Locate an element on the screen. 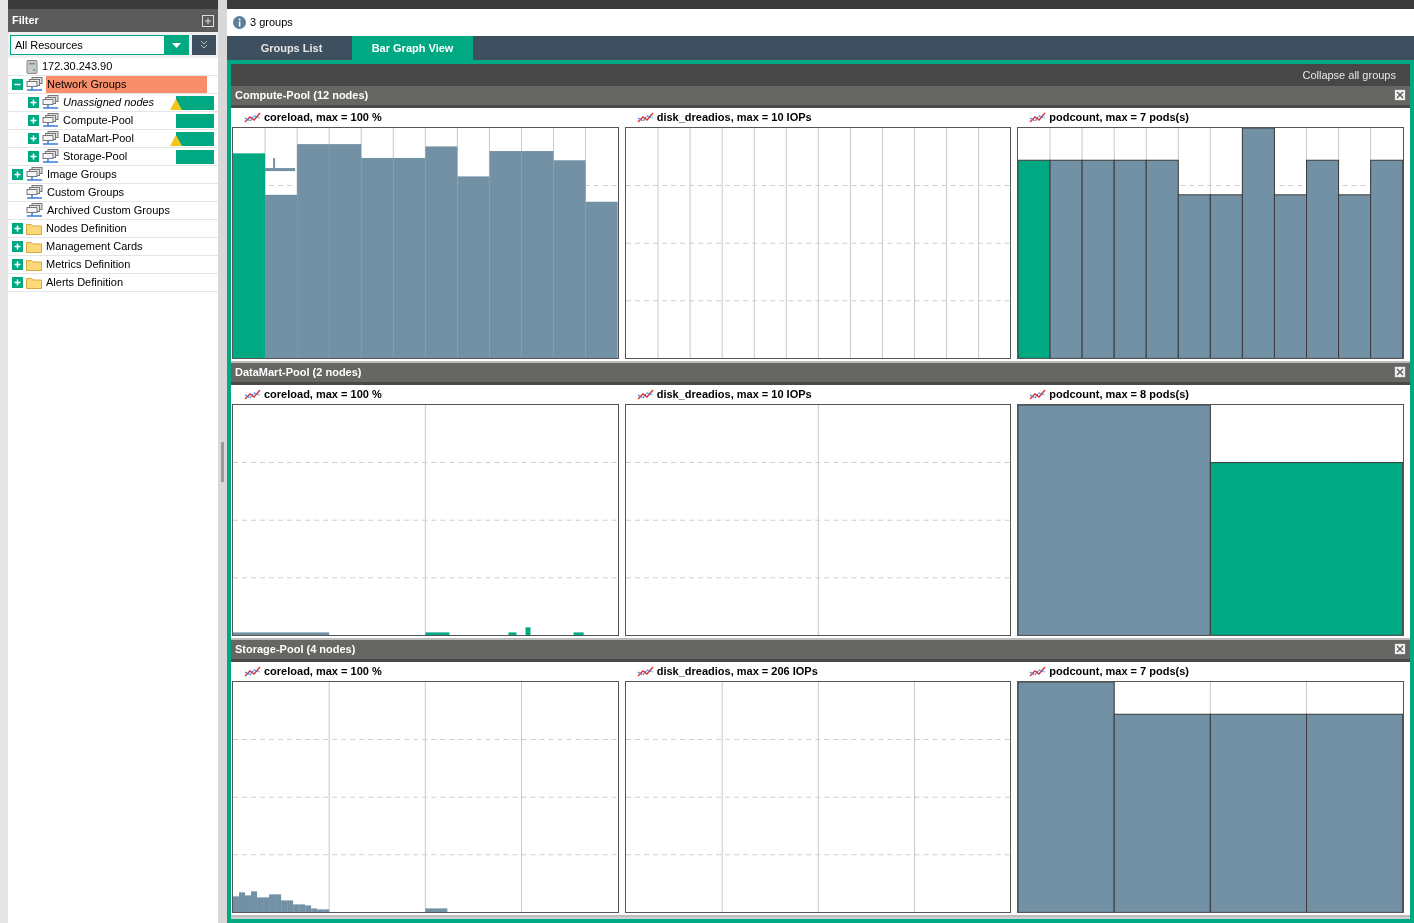 Image resolution: width=1414 pixels, height=923 pixels. chart-title: disk_dreadios, max = 206 IOPs is located at coordinates (737, 671).